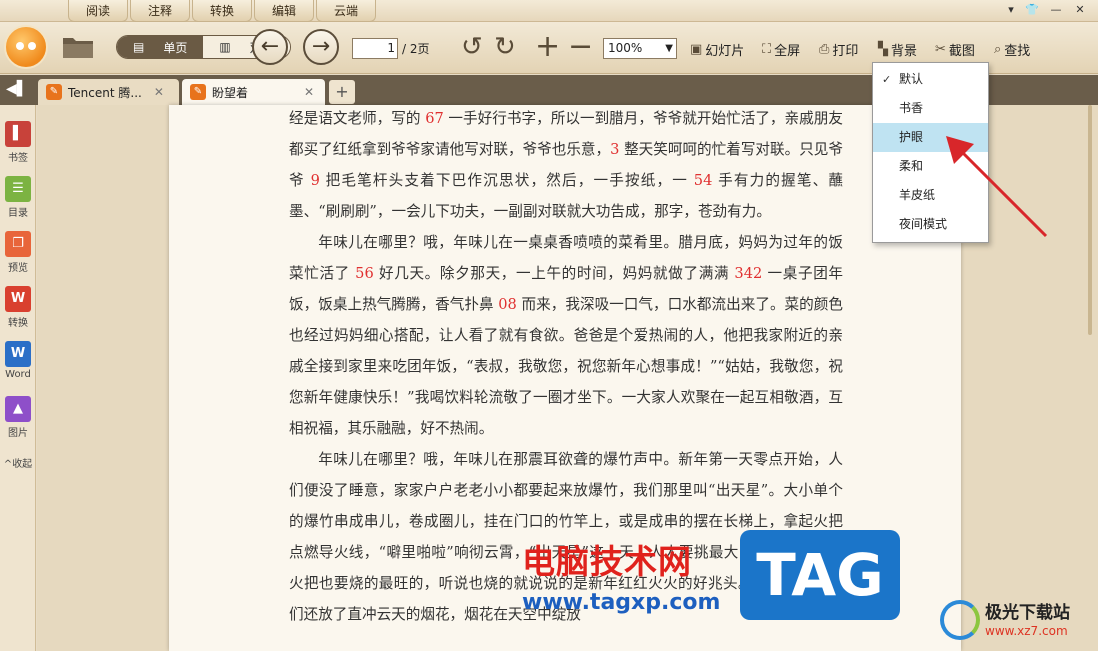  Describe the element at coordinates (767, 49) in the screenshot. I see `fullscreen-icon: ⛶` at that location.